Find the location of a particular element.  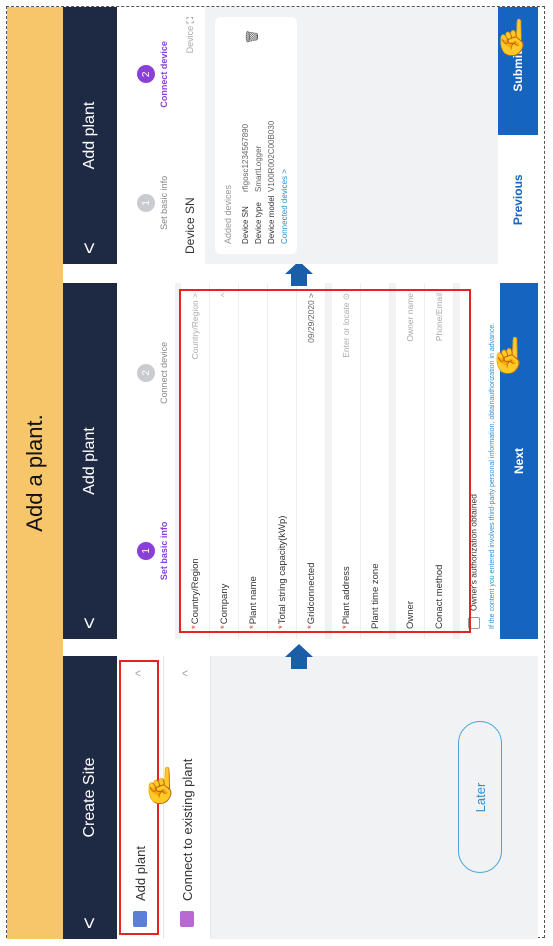

row-key: Device type is located at coordinates (258, 223).